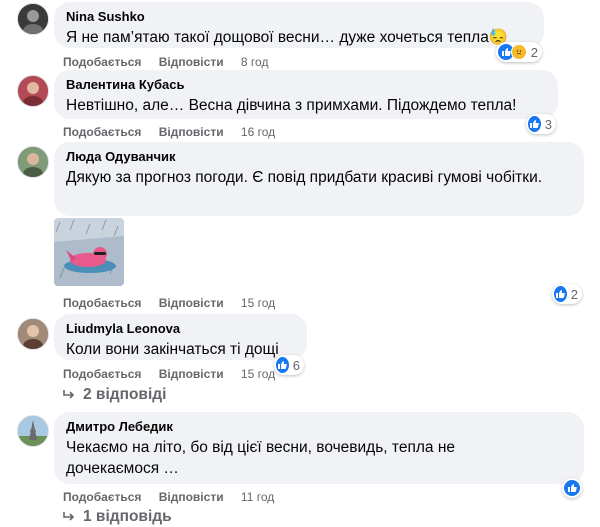 Image resolution: width=600 pixels, height=527 pixels. Describe the element at coordinates (172, 349) in the screenshot. I see `comment-text: Коли вони закінчаться ті дощі` at that location.